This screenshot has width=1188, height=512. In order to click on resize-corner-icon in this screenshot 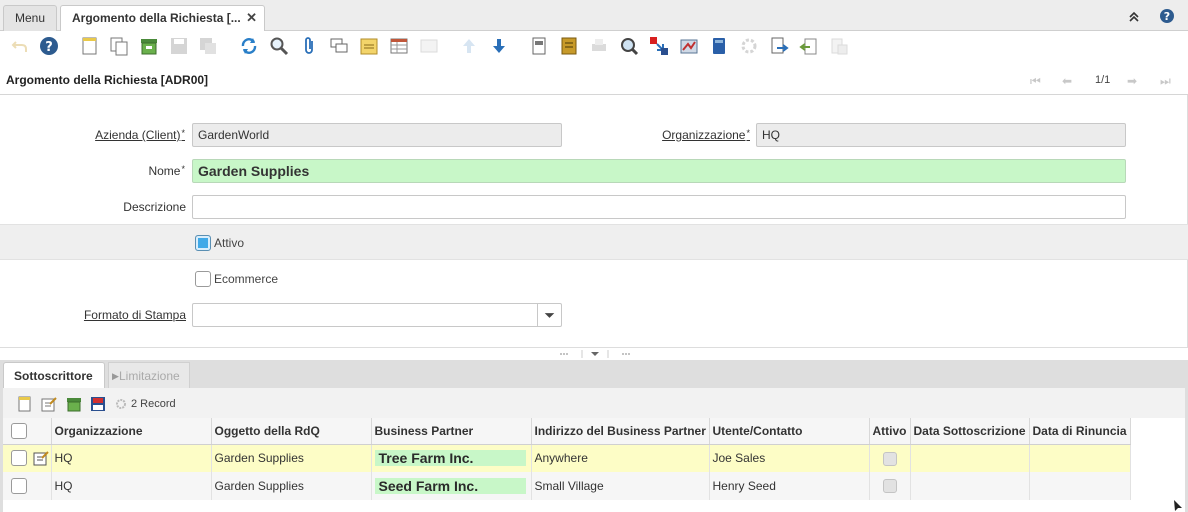, I will do `click(1178, 505)`.